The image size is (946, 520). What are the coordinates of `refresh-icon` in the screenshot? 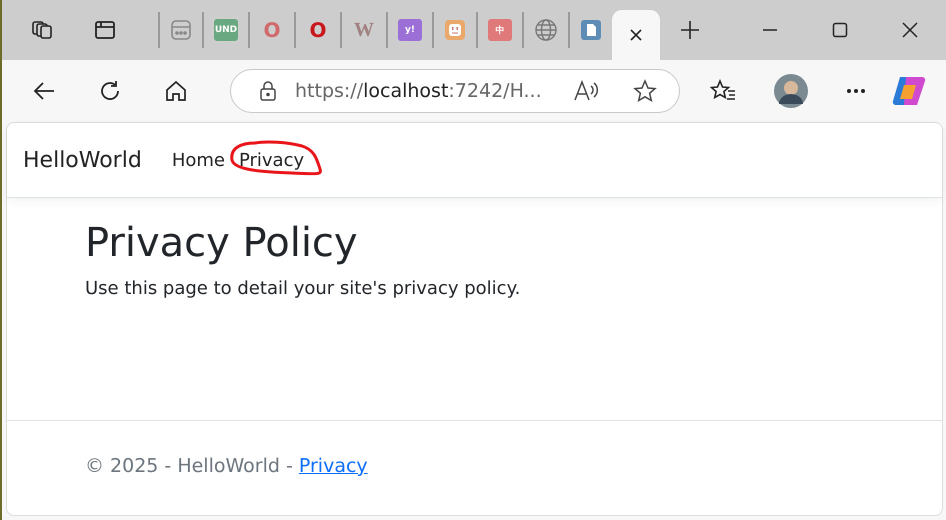 It's located at (110, 91).